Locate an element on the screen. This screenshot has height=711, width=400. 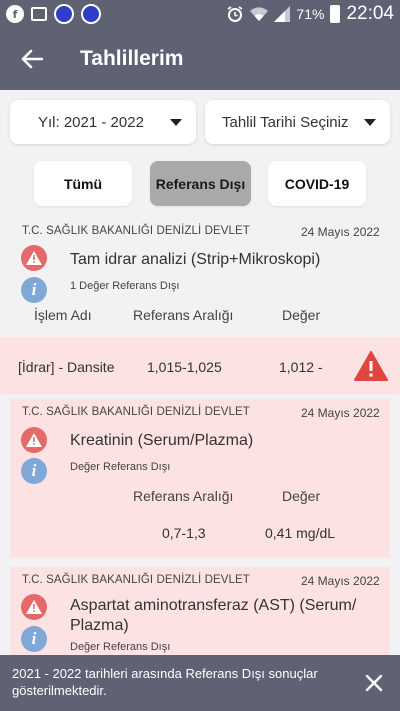
reference-range: 0,7-1,3 is located at coordinates (184, 533).